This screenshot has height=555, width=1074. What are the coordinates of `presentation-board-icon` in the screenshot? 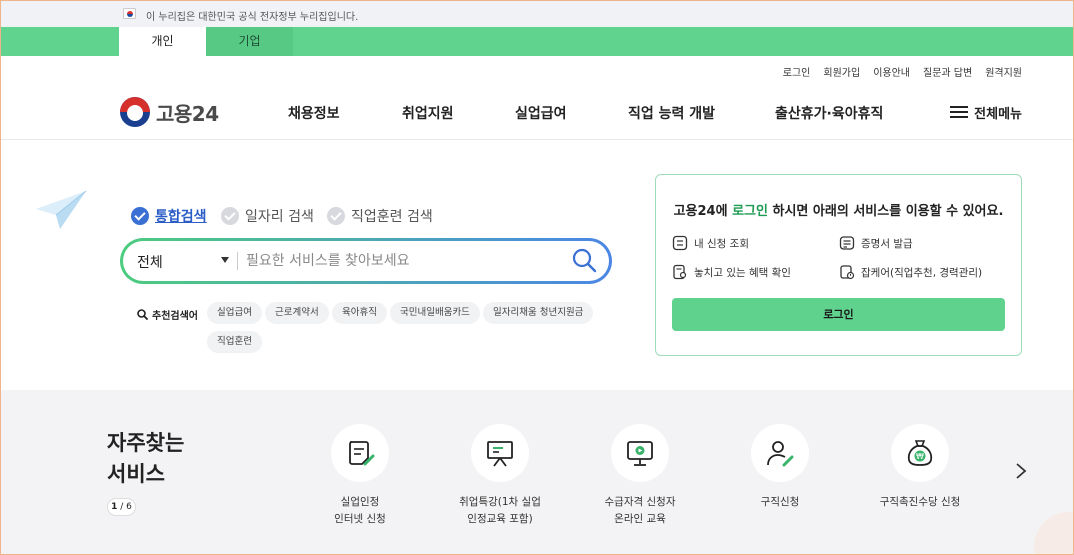 It's located at (500, 454).